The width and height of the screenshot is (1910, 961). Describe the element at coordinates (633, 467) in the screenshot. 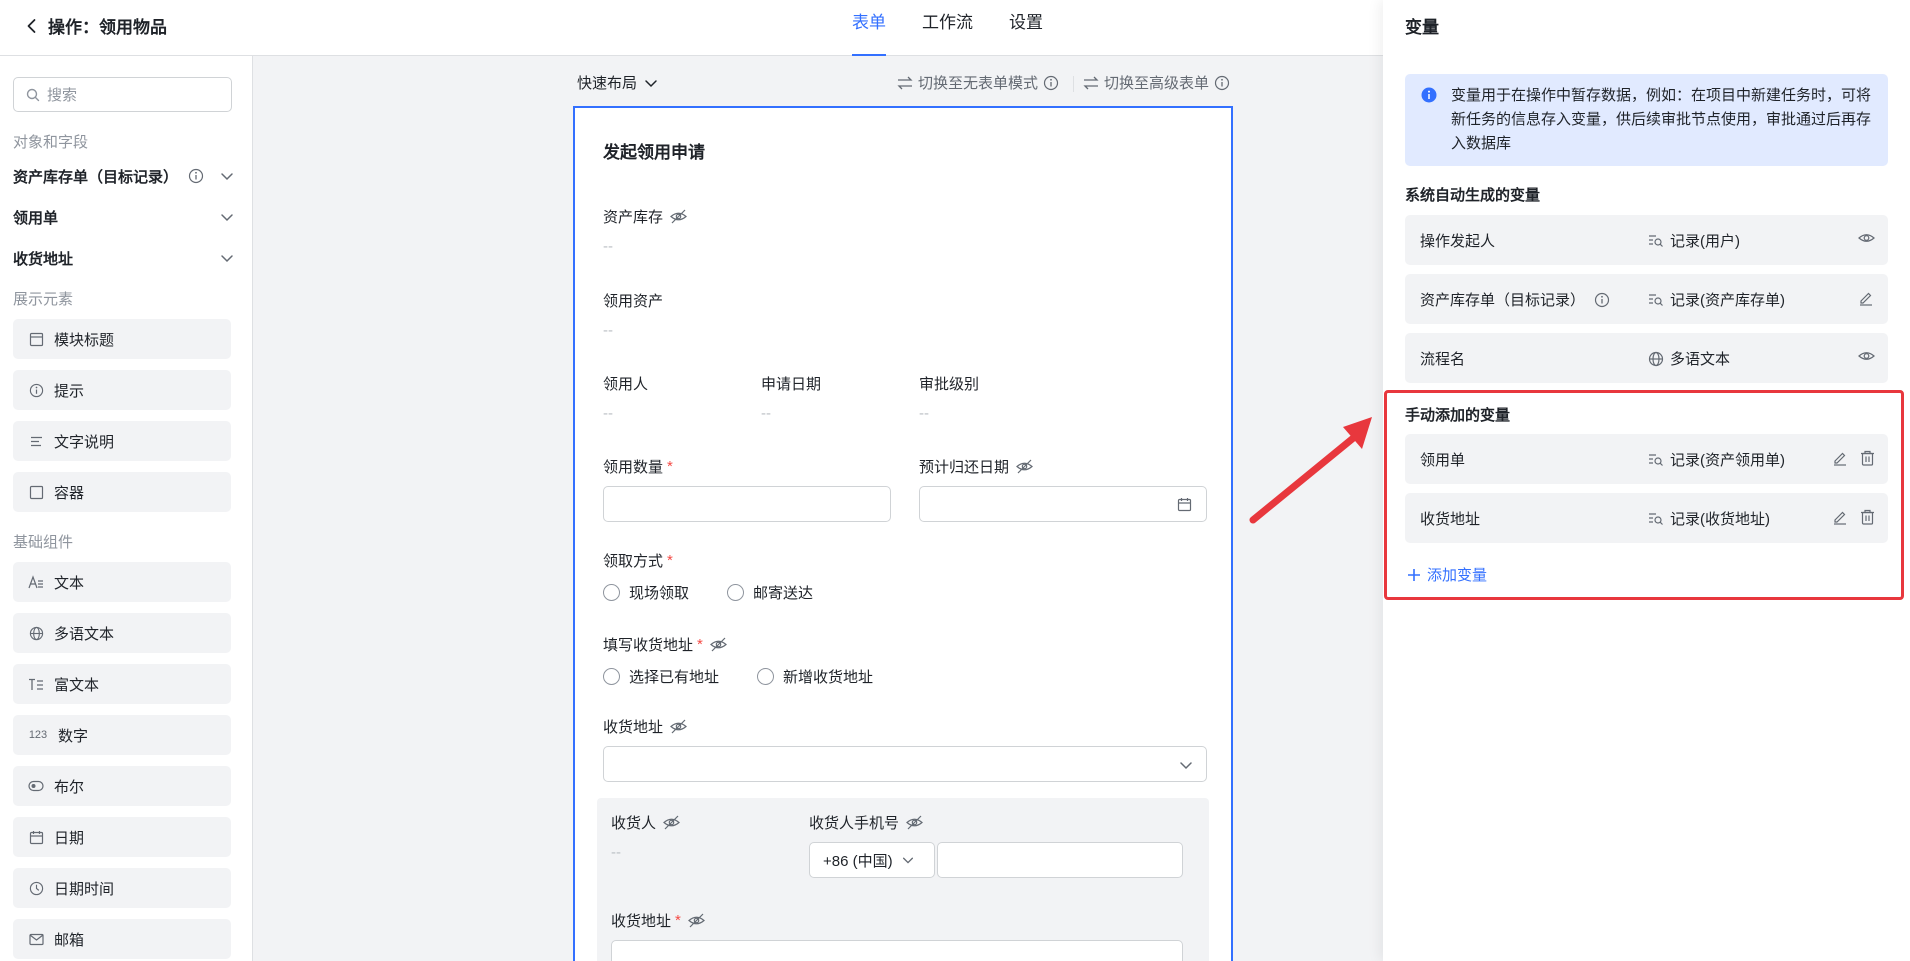

I see `field-label-text: 领用数量` at that location.